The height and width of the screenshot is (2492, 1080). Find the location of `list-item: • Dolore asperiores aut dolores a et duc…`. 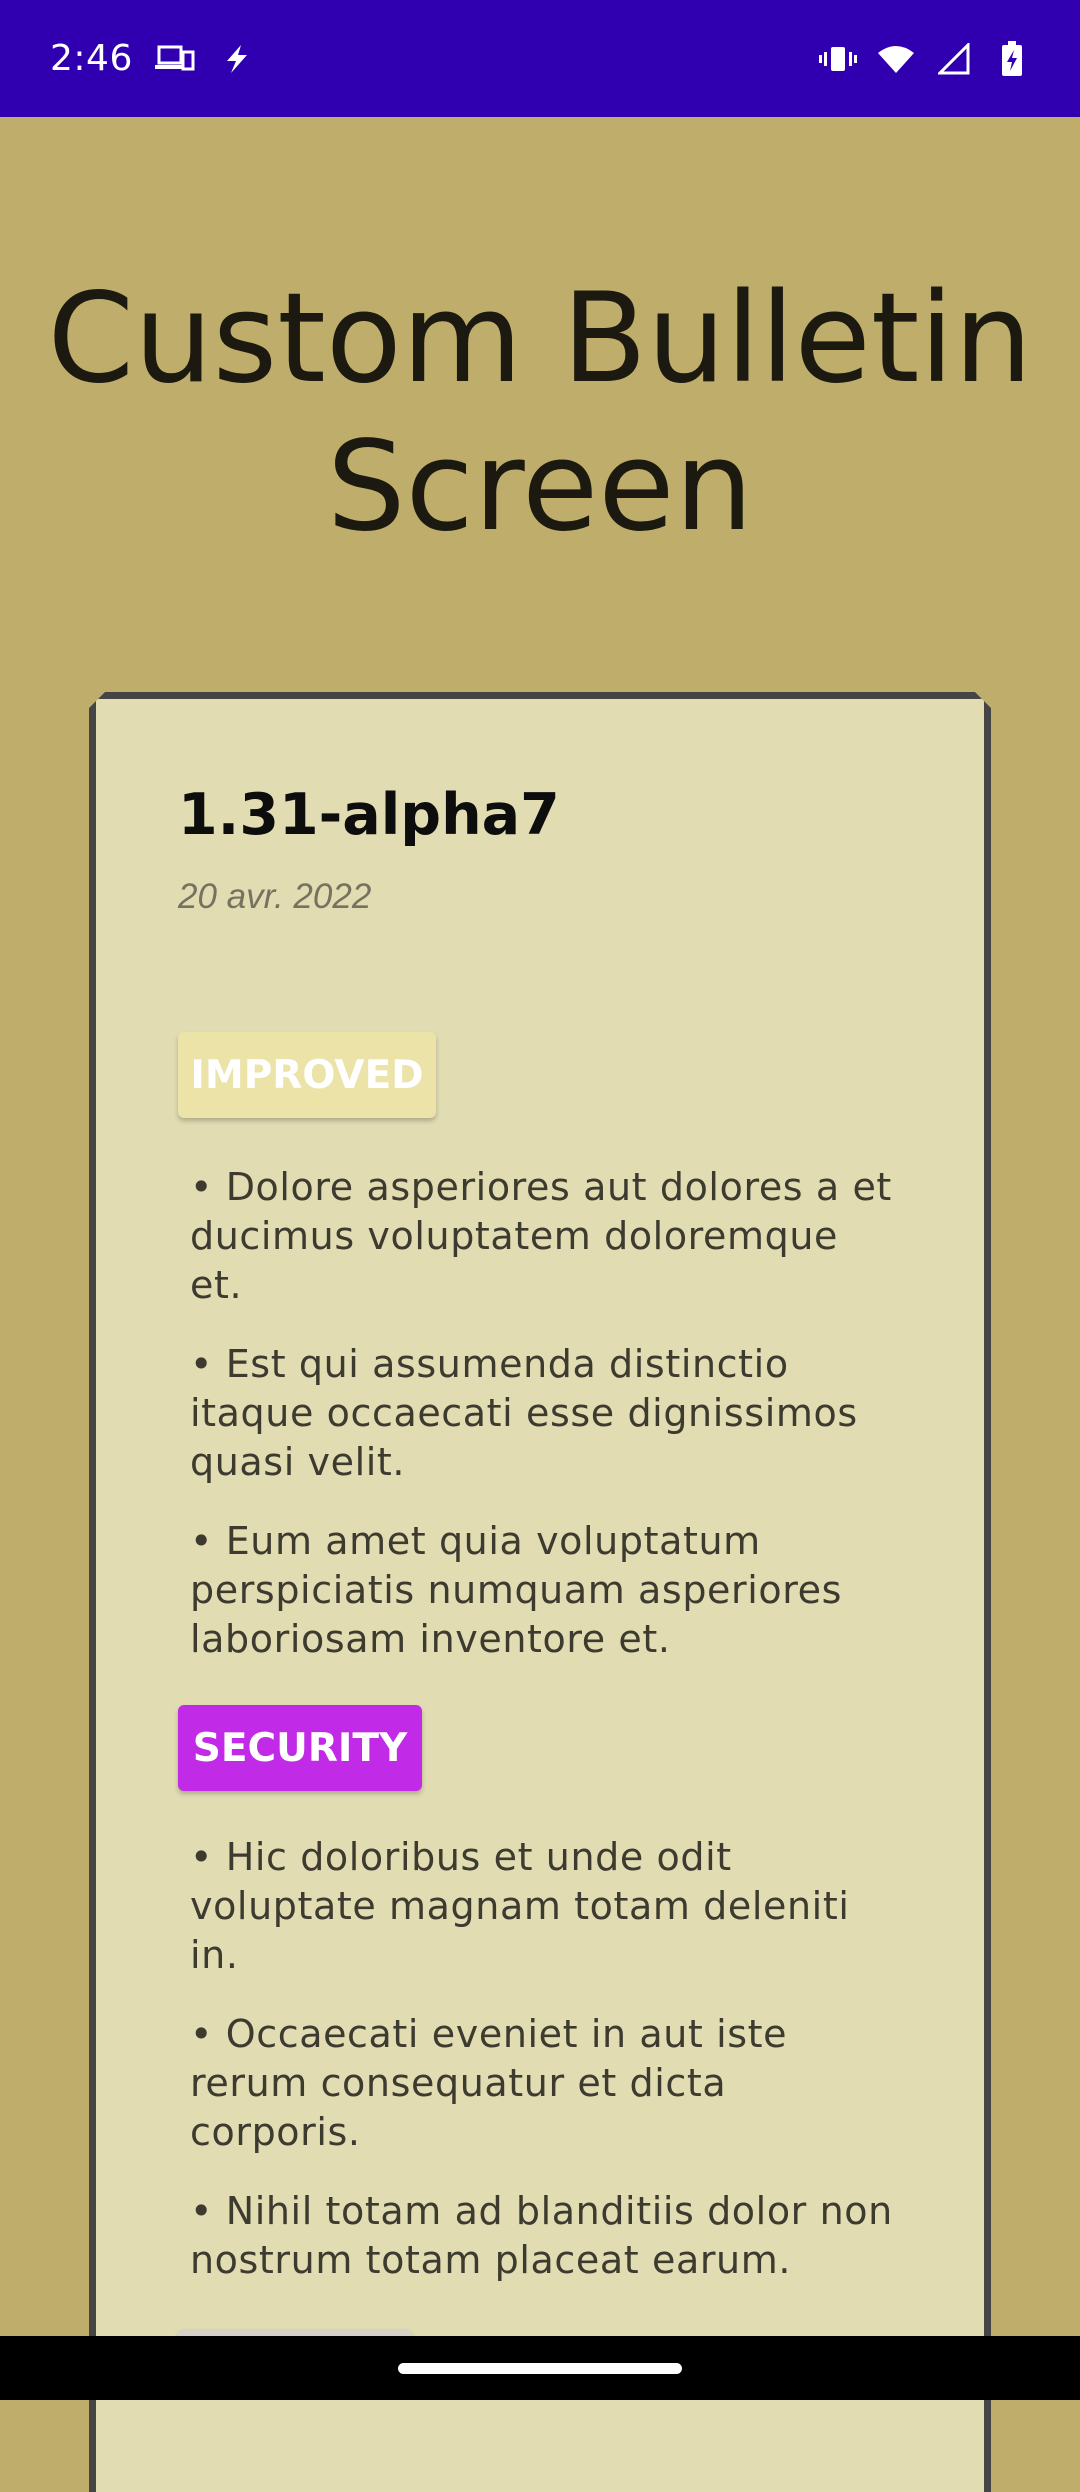

list-item: • Dolore asperiores aut dolores a et duc… is located at coordinates (541, 1236).